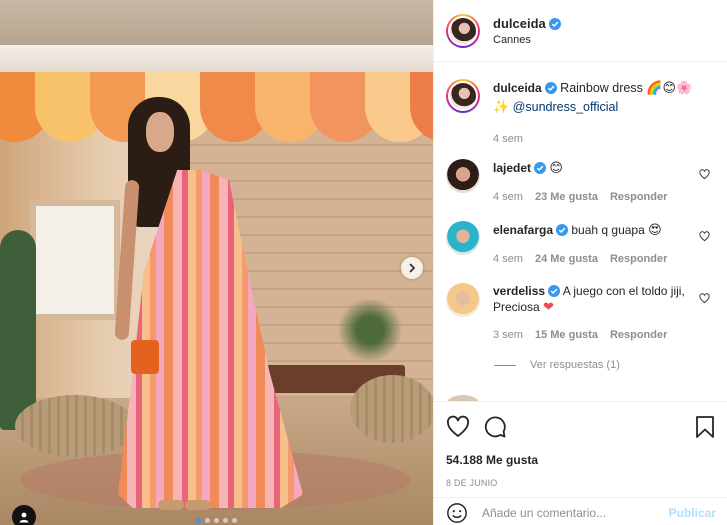 The image size is (727, 525). Describe the element at coordinates (519, 291) in the screenshot. I see `comment-username: verdeliss` at that location.